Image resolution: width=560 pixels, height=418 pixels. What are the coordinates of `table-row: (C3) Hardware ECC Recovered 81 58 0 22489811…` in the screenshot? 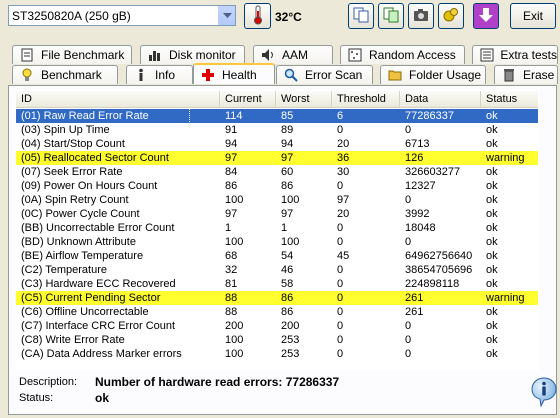 It's located at (277, 284).